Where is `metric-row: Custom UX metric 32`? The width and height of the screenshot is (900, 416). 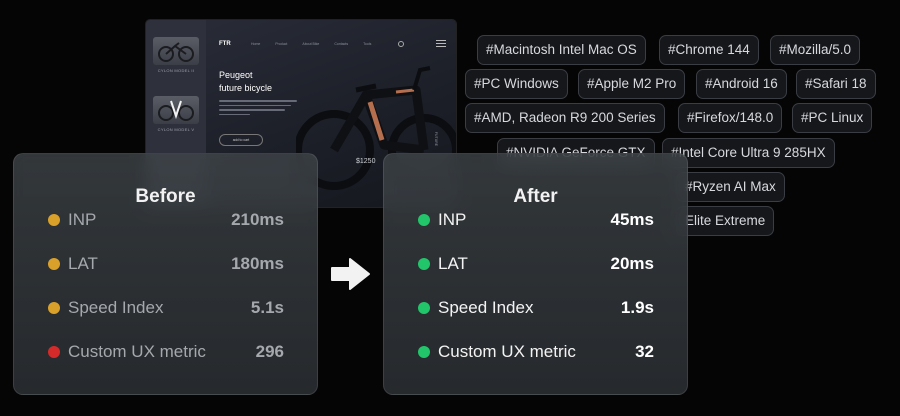 metric-row: Custom UX metric 32 is located at coordinates (535, 352).